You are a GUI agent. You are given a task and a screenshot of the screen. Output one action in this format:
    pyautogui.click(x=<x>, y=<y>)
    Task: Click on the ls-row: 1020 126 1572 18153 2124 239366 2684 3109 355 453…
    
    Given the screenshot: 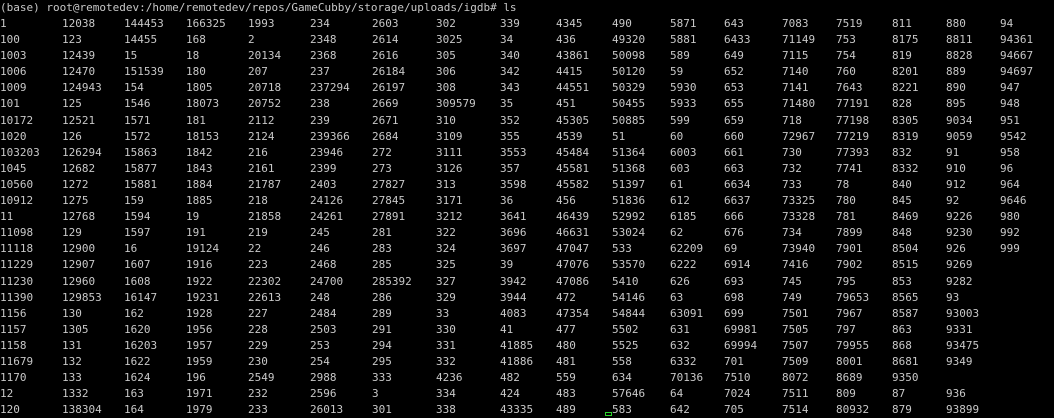 What is the action you would take?
    pyautogui.click(x=527, y=137)
    